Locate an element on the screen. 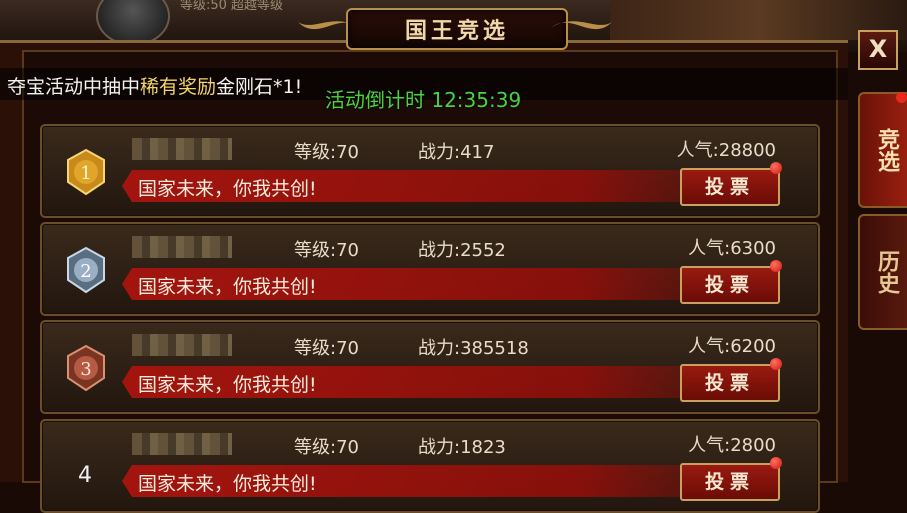 This screenshot has height=513, width=907. title-bar: 国王竞选 is located at coordinates (455, 28).